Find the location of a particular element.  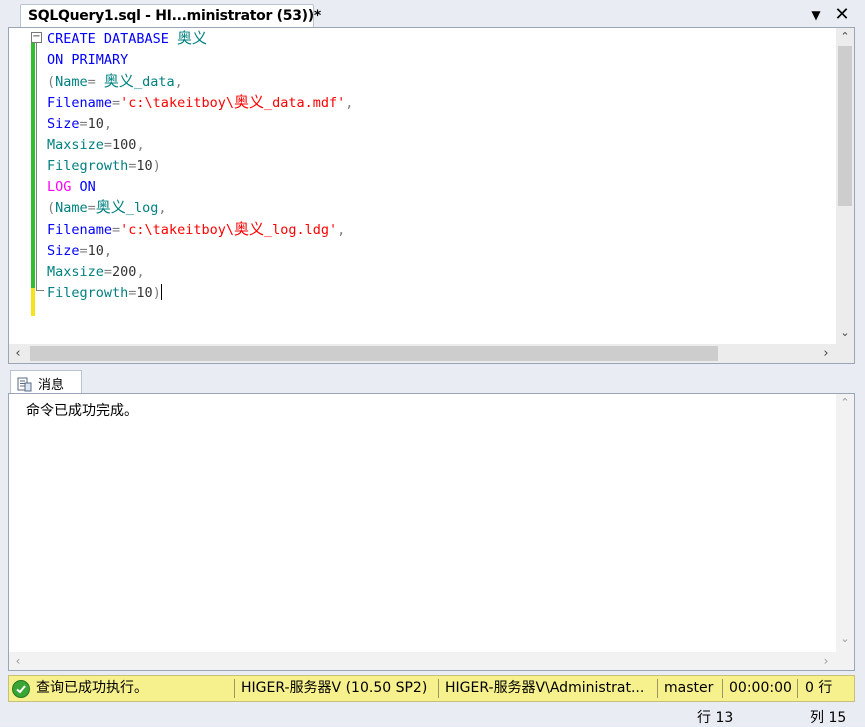

code-line: (Name=奥义_log, is located at coordinates (107, 207).